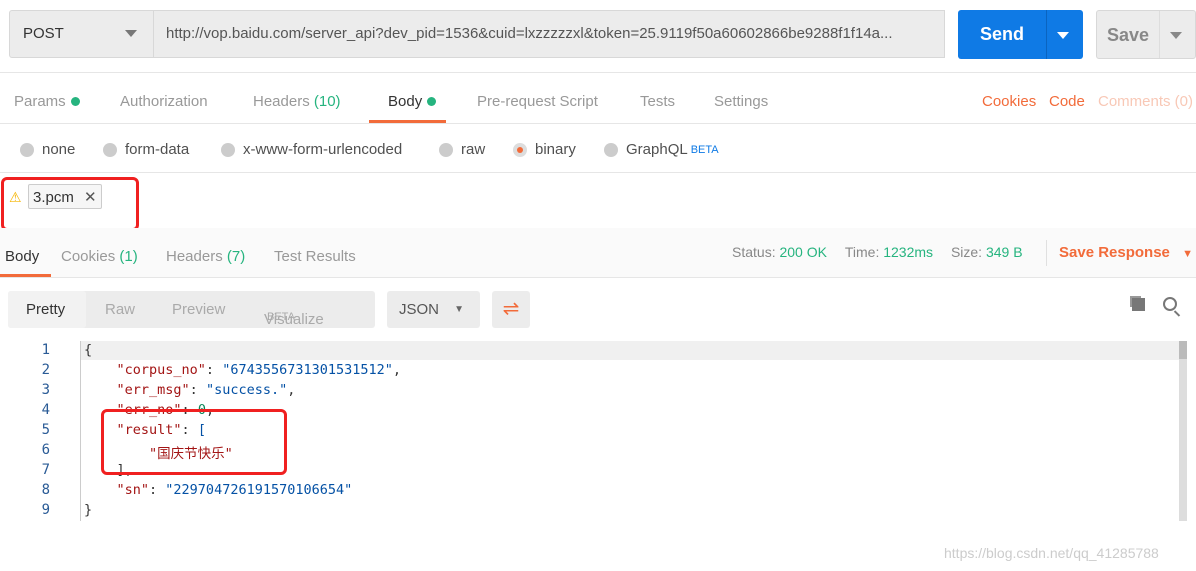 This screenshot has height=571, width=1196. Describe the element at coordinates (194, 442) in the screenshot. I see `highlight-box` at that location.